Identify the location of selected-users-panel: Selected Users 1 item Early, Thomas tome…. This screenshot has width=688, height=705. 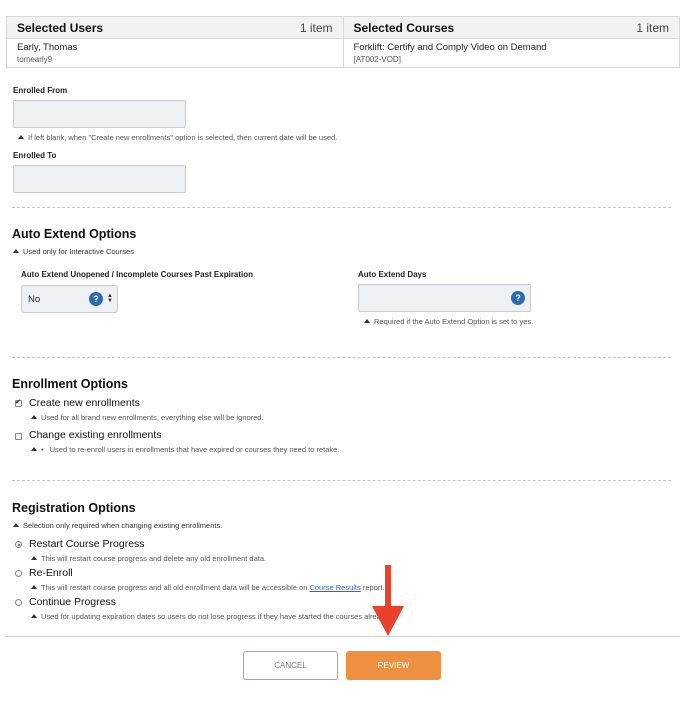
(175, 42).